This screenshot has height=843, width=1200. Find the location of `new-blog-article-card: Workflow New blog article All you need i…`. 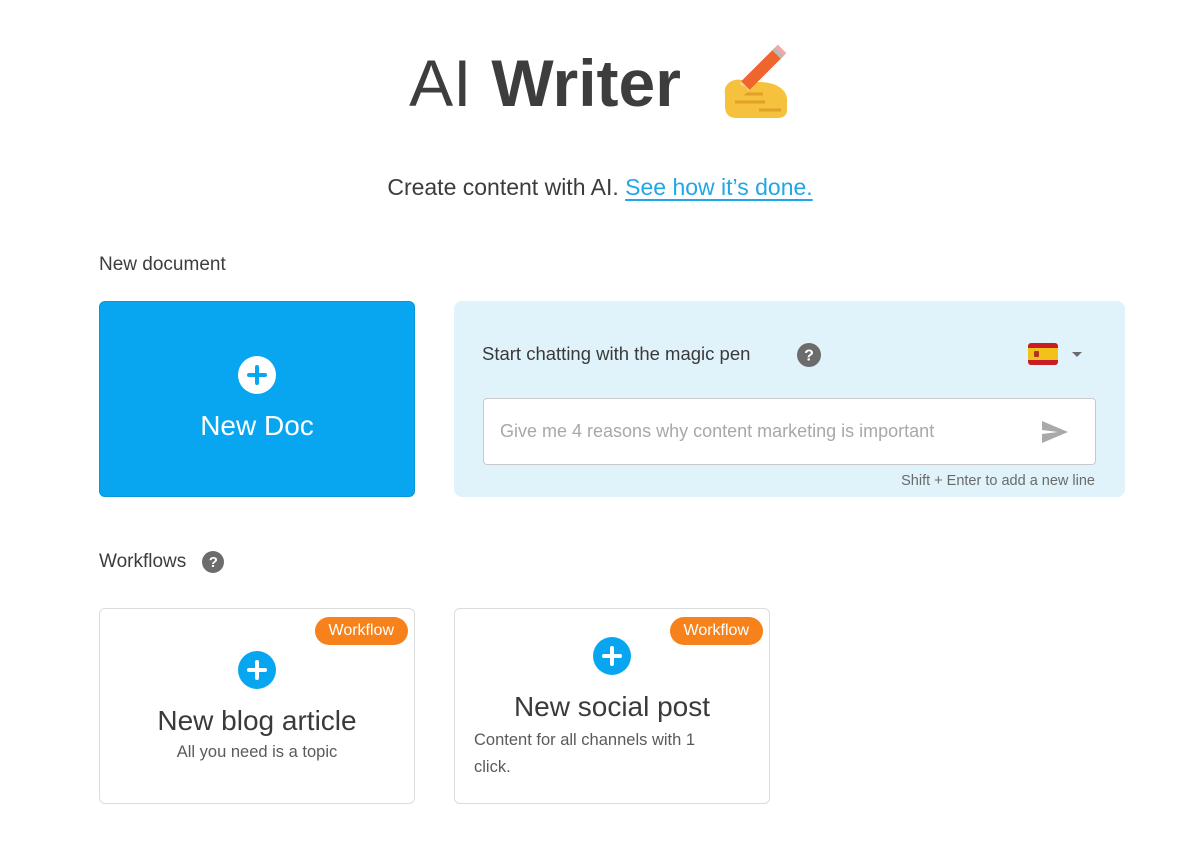

new-blog-article-card: Workflow New blog article All you need i… is located at coordinates (257, 706).